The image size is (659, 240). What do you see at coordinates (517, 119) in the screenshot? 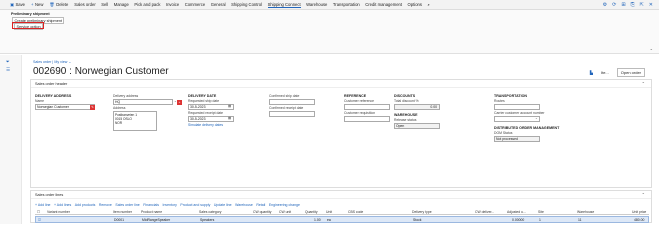
I see `carrier-account-field` at bounding box center [517, 119].